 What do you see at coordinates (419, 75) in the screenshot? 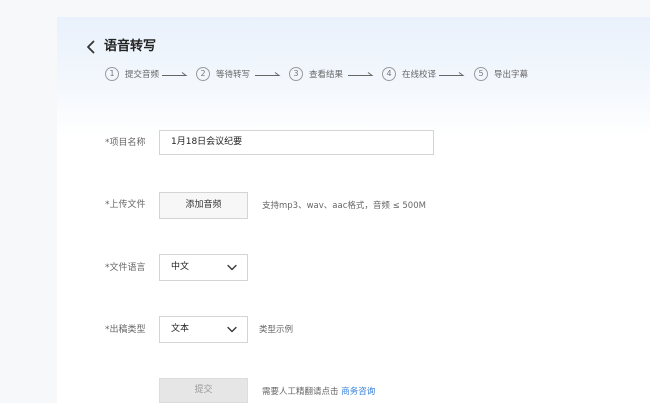
I see `step-label: 在线校译` at bounding box center [419, 75].